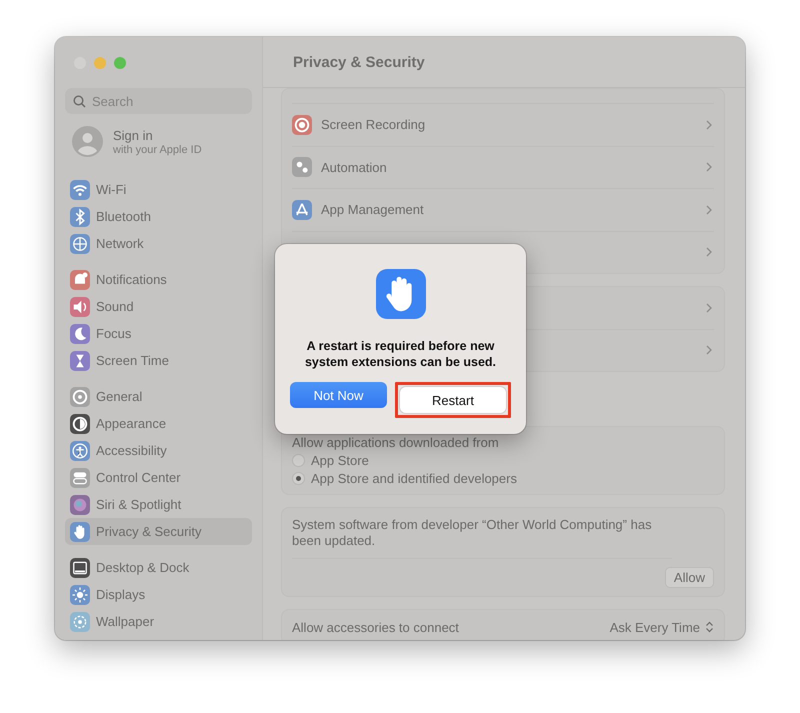 The width and height of the screenshot is (800, 713). I want to click on settings-row: App Management, so click(503, 210).